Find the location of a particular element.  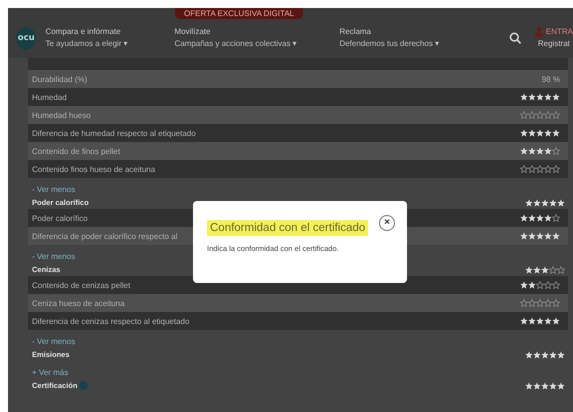

row-label: Diferencia de humedad respecto al etiquetado is located at coordinates (114, 133).